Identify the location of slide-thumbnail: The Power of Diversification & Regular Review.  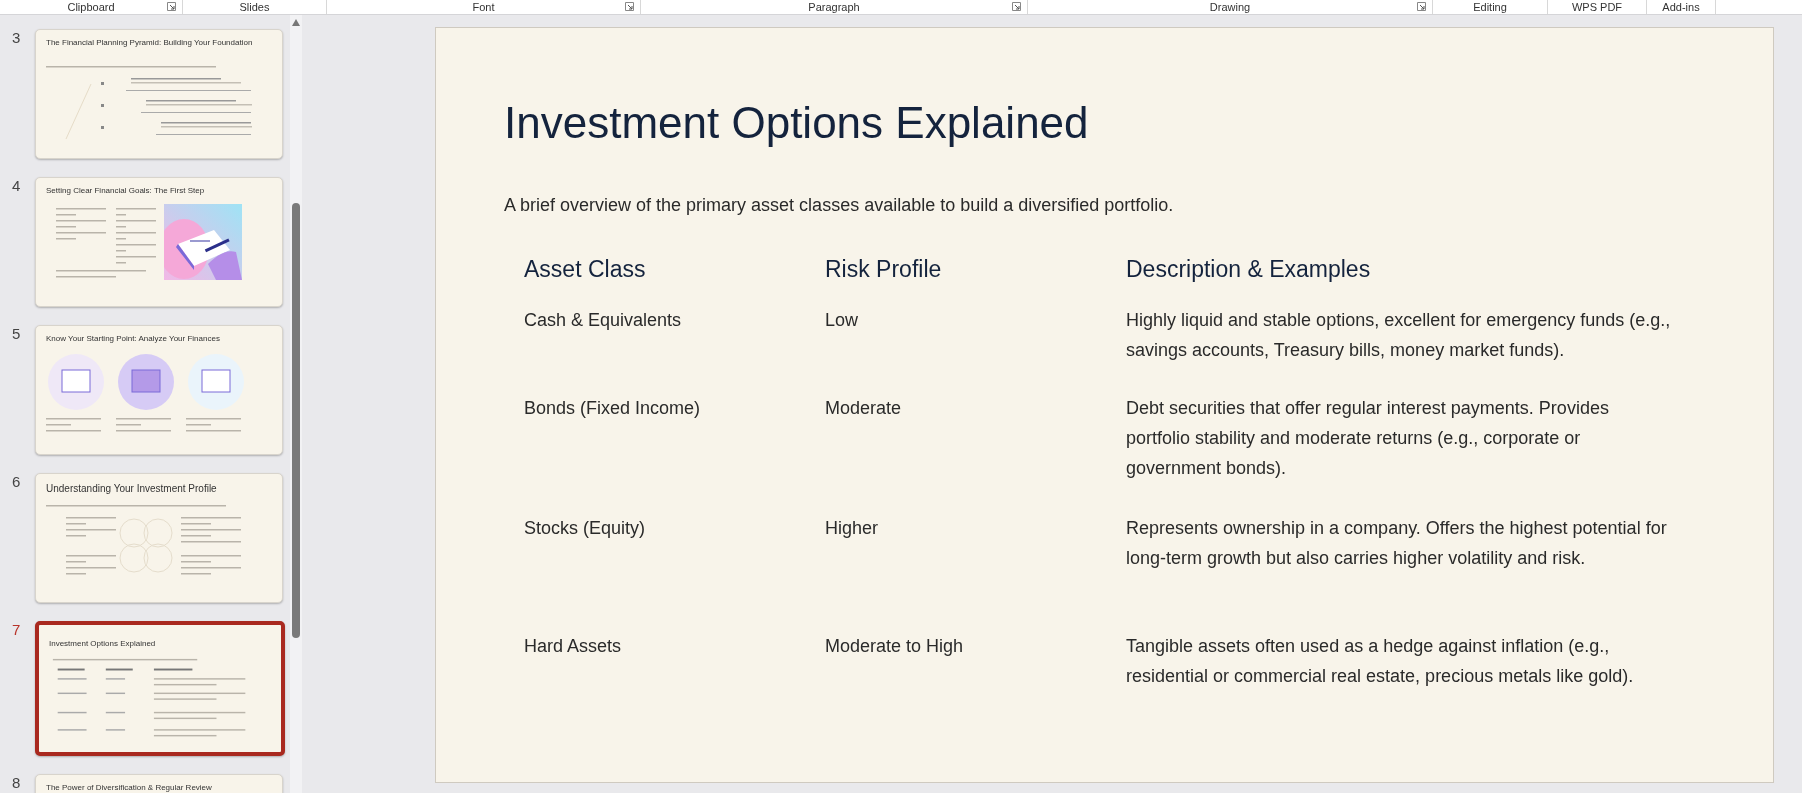
(159, 783).